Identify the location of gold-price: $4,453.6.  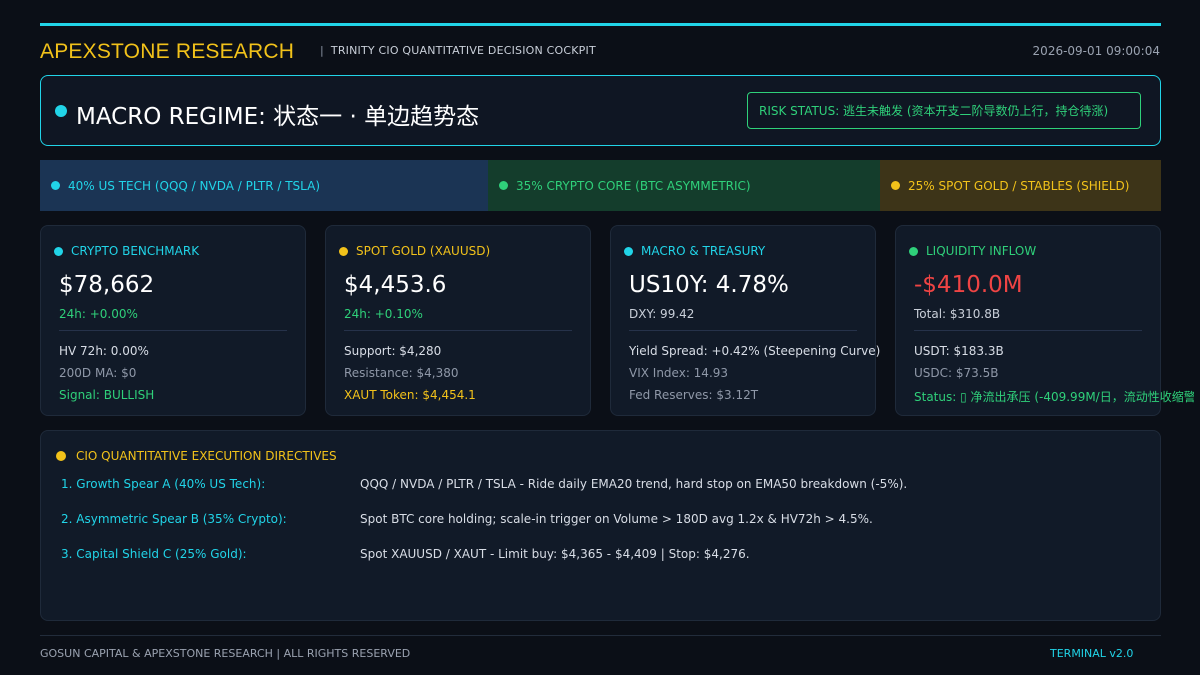
(395, 285).